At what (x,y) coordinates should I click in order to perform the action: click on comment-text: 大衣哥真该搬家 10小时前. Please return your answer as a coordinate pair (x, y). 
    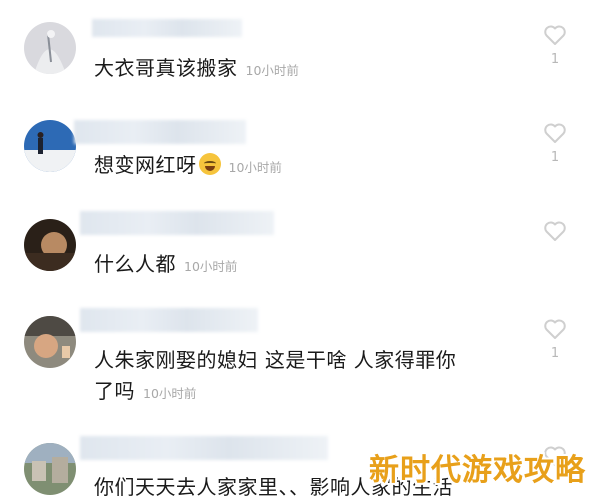
    Looking at the image, I should click on (196, 66).